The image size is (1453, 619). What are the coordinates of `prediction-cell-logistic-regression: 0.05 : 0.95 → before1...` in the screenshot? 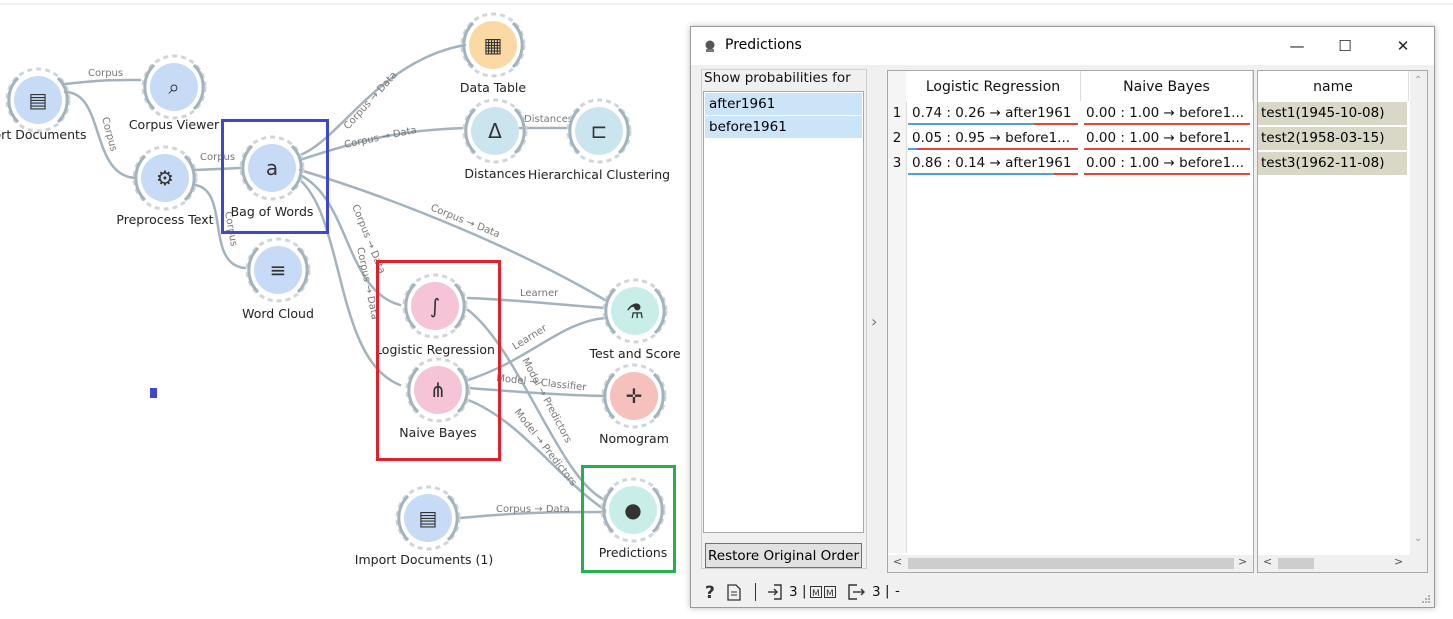 It's located at (995, 138).